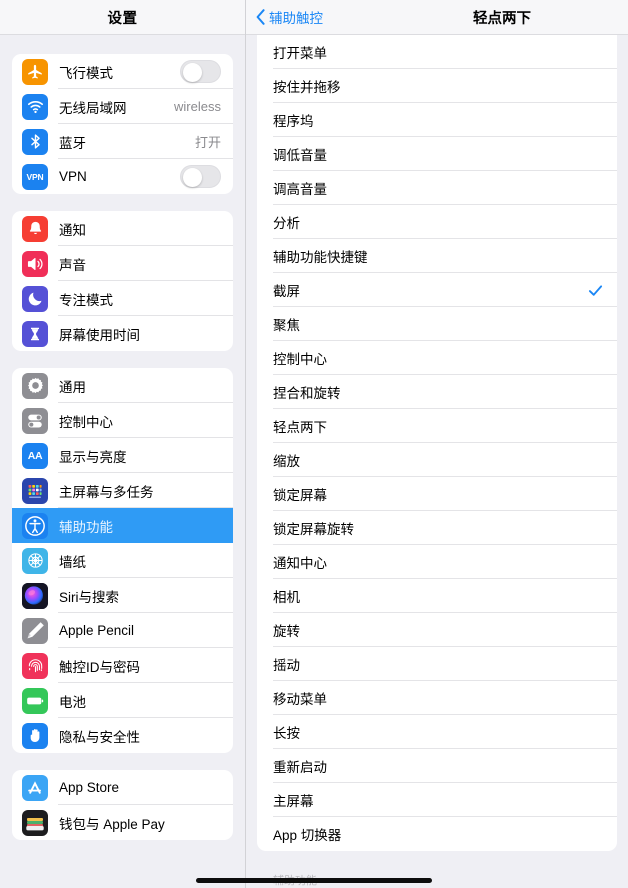 The image size is (628, 888). What do you see at coordinates (35, 455) in the screenshot?
I see `display-aa-icon: AA` at bounding box center [35, 455].